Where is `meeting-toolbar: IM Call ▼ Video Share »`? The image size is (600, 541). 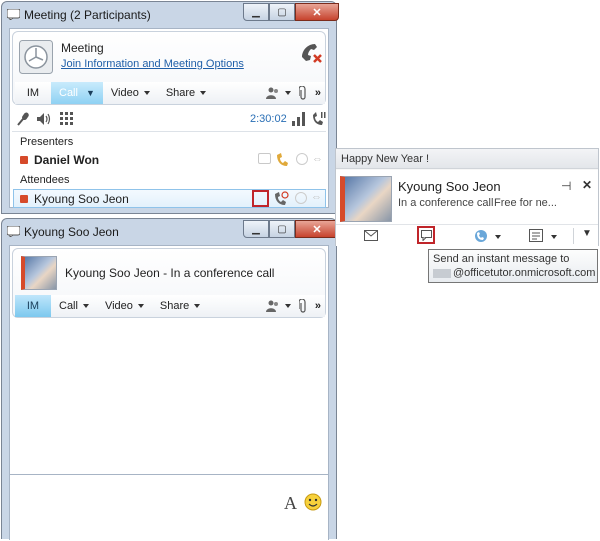 meeting-toolbar: IM Call ▼ Video Share » is located at coordinates (170, 93).